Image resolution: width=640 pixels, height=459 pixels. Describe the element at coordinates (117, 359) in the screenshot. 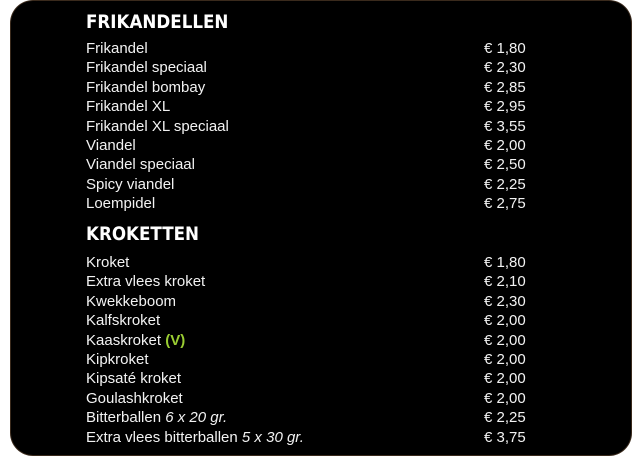

I see `item-name: Kipkroket` at that location.